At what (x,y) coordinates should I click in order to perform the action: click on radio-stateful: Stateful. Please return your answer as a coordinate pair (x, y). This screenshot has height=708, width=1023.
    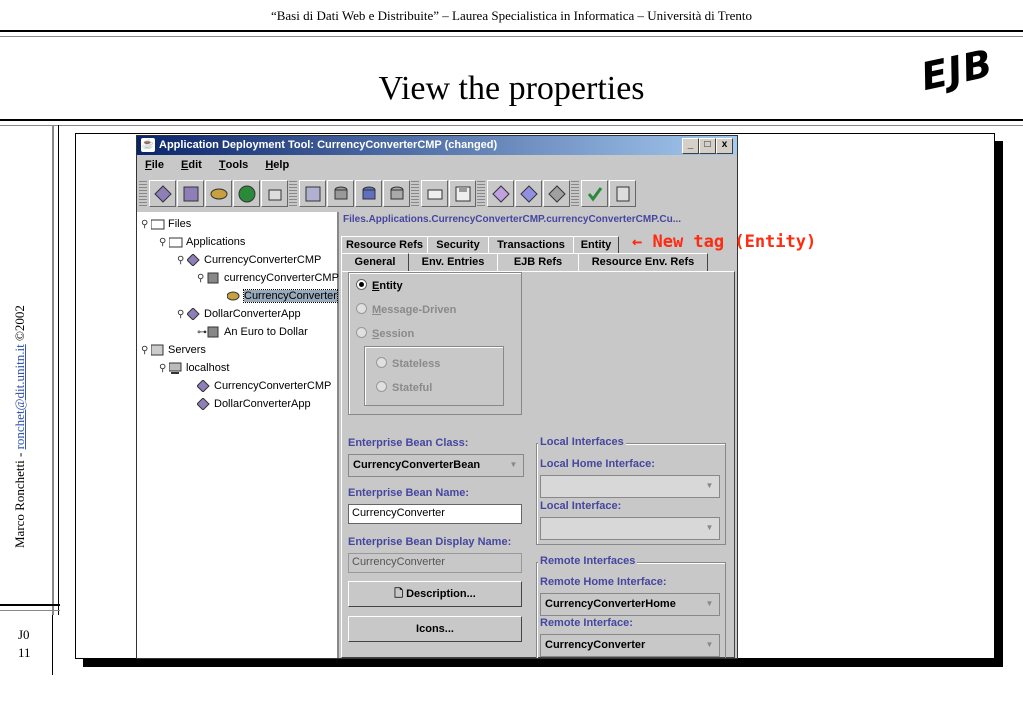
    Looking at the image, I should click on (404, 387).